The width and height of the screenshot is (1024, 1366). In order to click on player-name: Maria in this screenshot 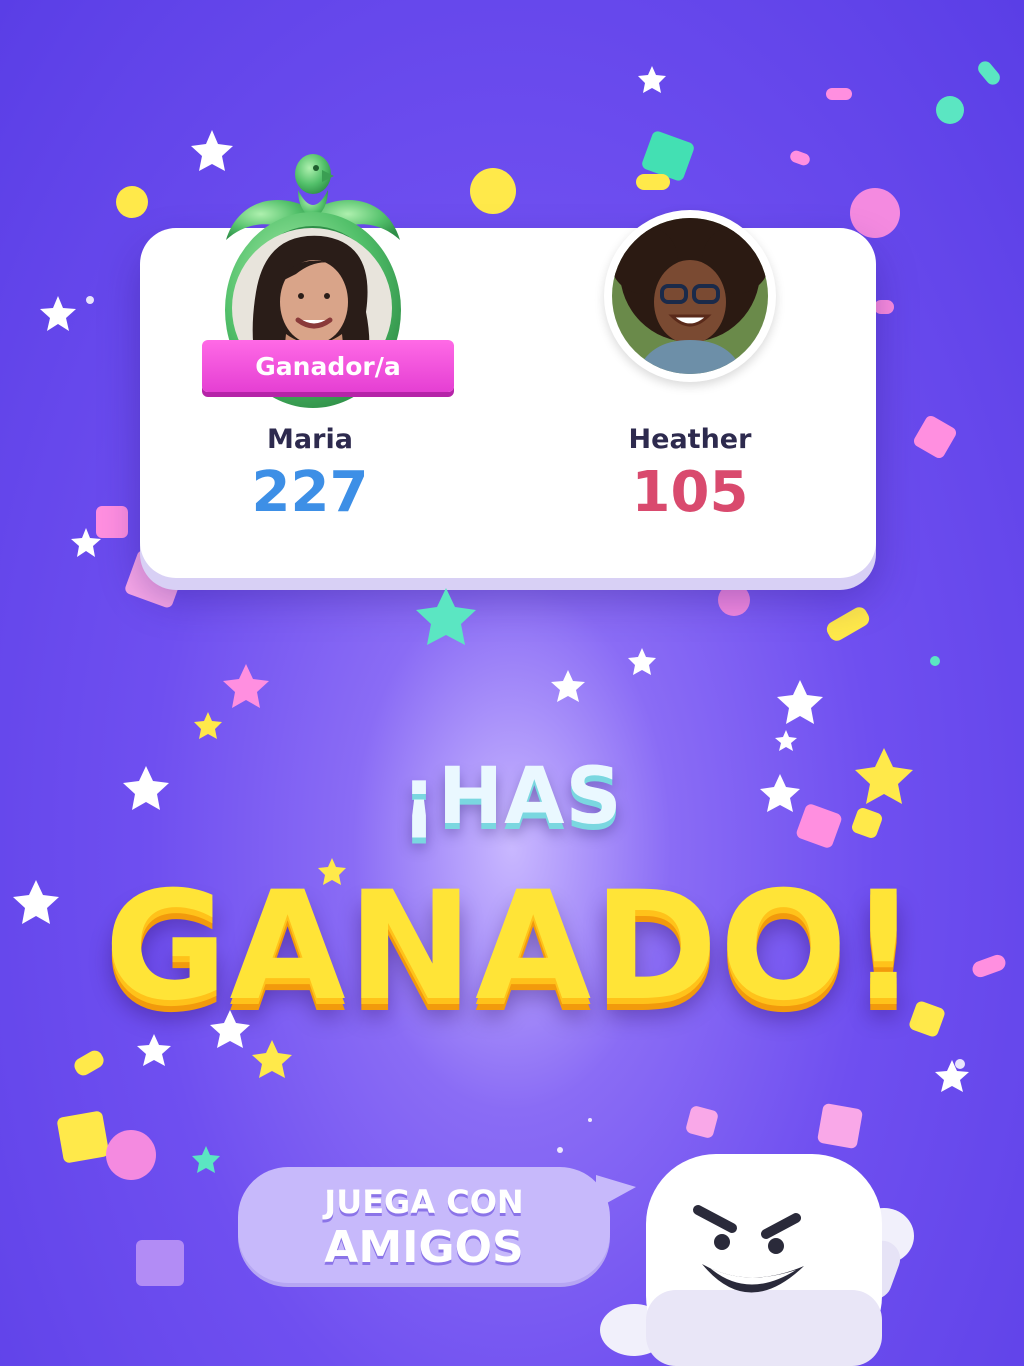, I will do `click(310, 439)`.